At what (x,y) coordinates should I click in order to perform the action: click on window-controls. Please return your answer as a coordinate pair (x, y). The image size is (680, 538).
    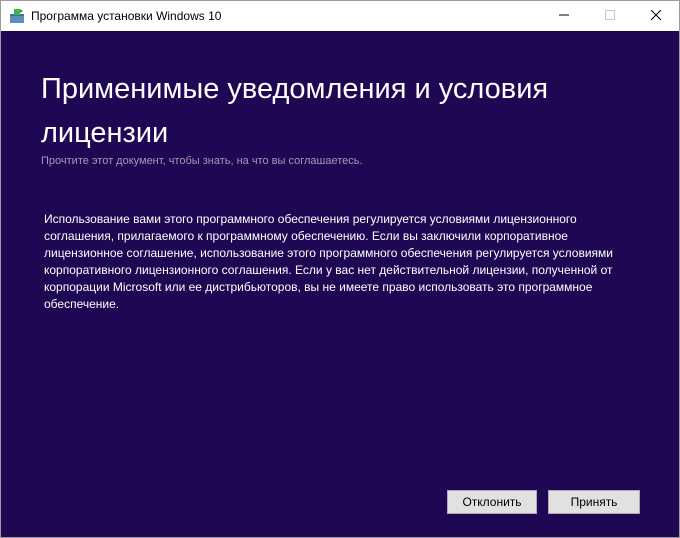
    Looking at the image, I should click on (610, 16).